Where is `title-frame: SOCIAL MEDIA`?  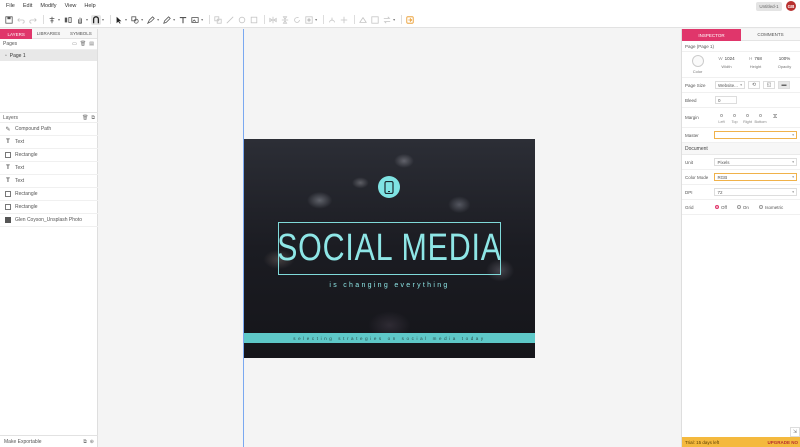
title-frame: SOCIAL MEDIA is located at coordinates (389, 248).